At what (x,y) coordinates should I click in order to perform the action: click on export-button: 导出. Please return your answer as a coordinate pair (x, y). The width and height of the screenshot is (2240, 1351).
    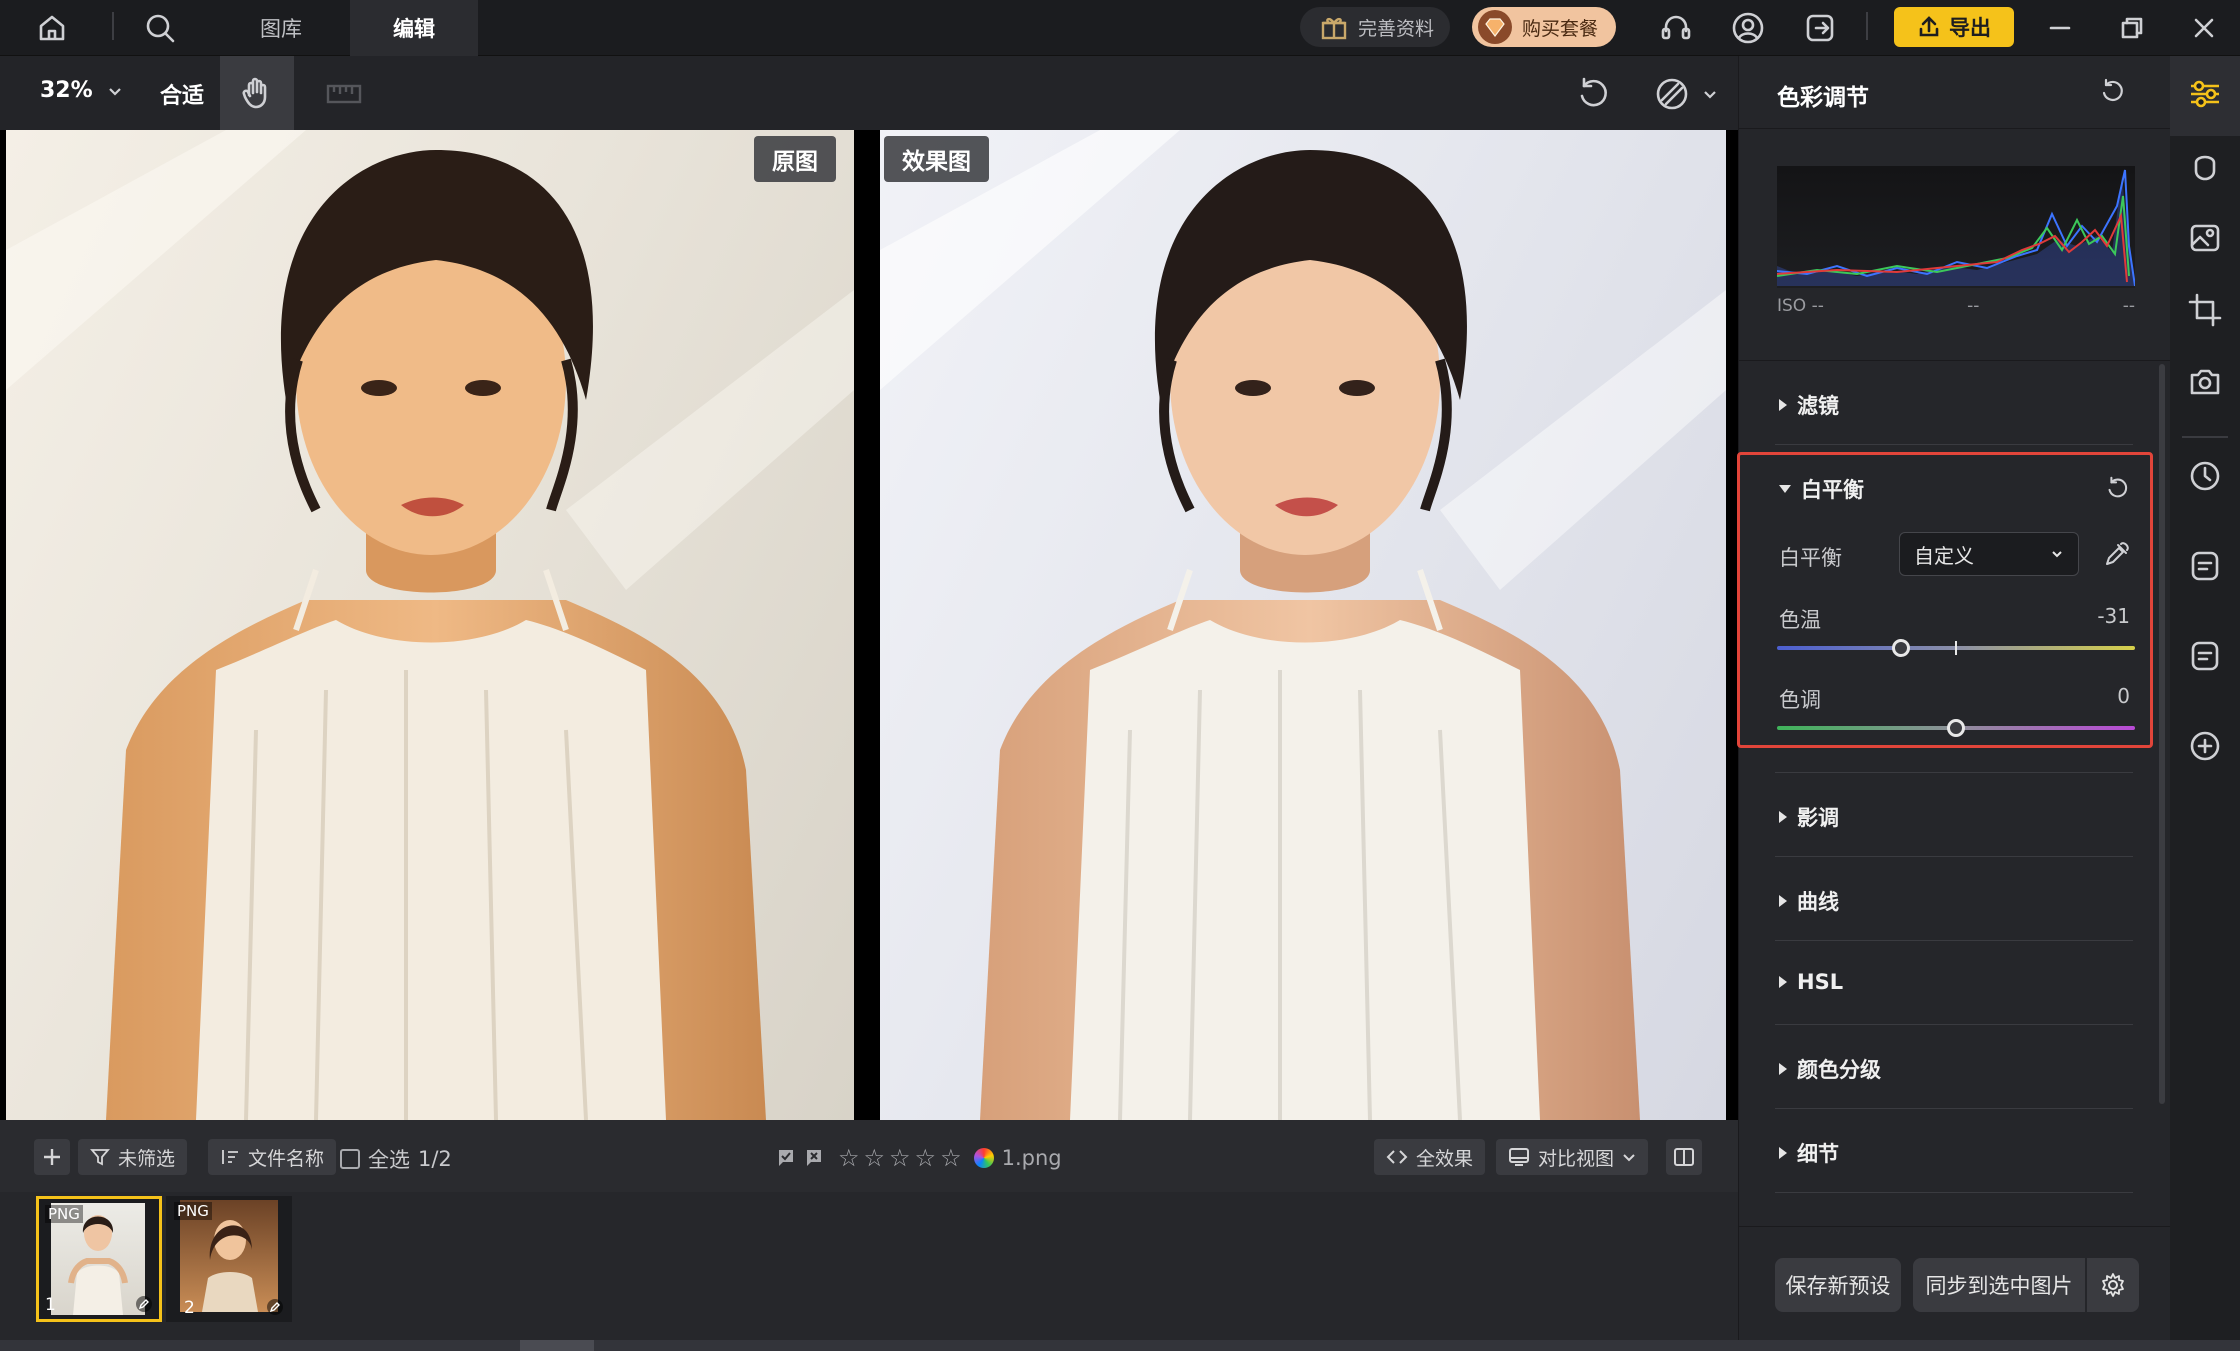
    Looking at the image, I should click on (1954, 27).